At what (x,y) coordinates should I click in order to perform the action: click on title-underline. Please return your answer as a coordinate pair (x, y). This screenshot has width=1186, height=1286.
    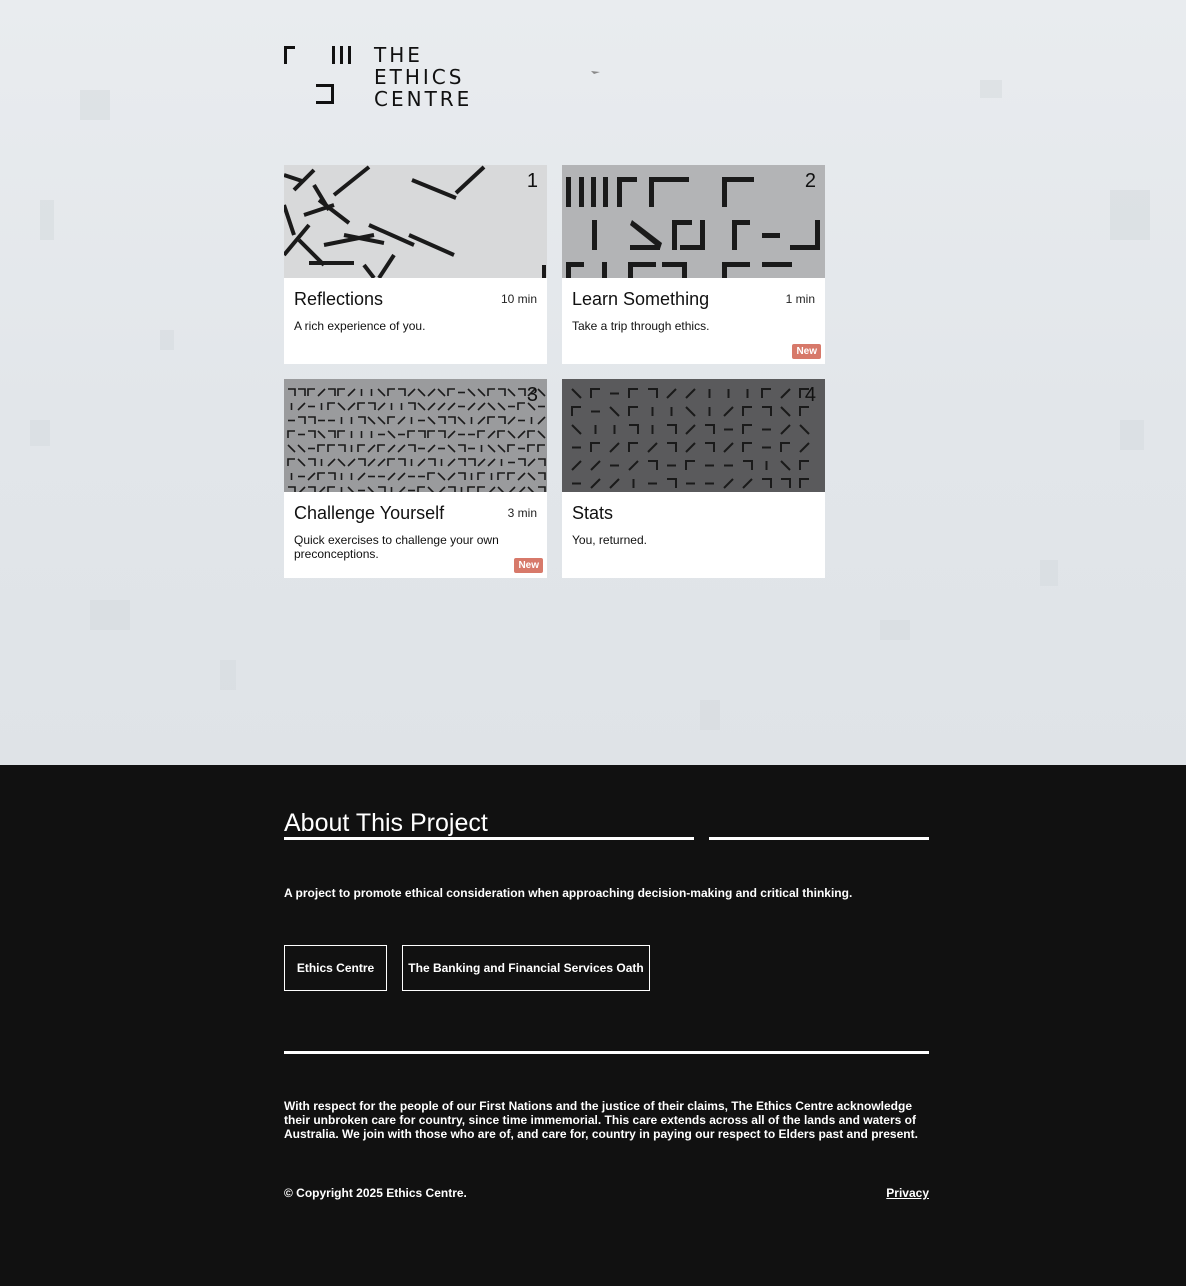
    Looking at the image, I should click on (489, 838).